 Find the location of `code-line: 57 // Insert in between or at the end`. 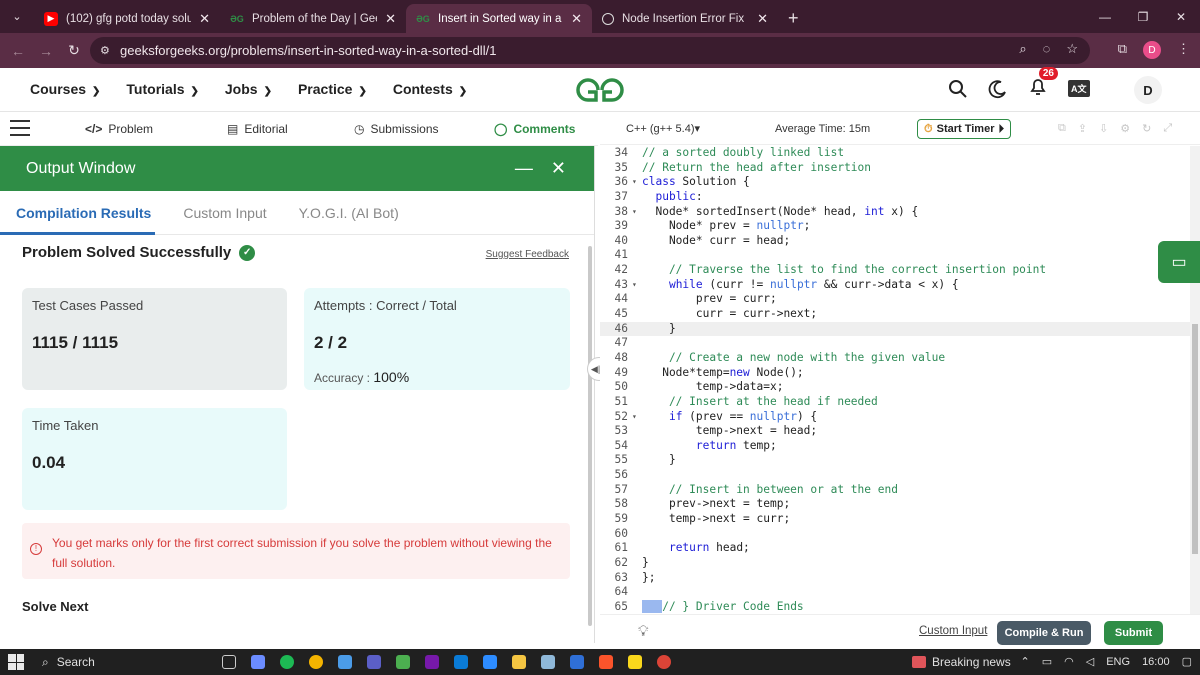

code-line: 57 // Insert in between or at the end is located at coordinates (895, 490).